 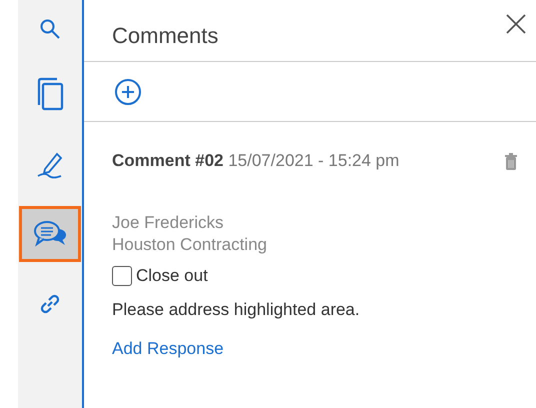 What do you see at coordinates (190, 245) in the screenshot?
I see `company-name: Houston Contracting` at bounding box center [190, 245].